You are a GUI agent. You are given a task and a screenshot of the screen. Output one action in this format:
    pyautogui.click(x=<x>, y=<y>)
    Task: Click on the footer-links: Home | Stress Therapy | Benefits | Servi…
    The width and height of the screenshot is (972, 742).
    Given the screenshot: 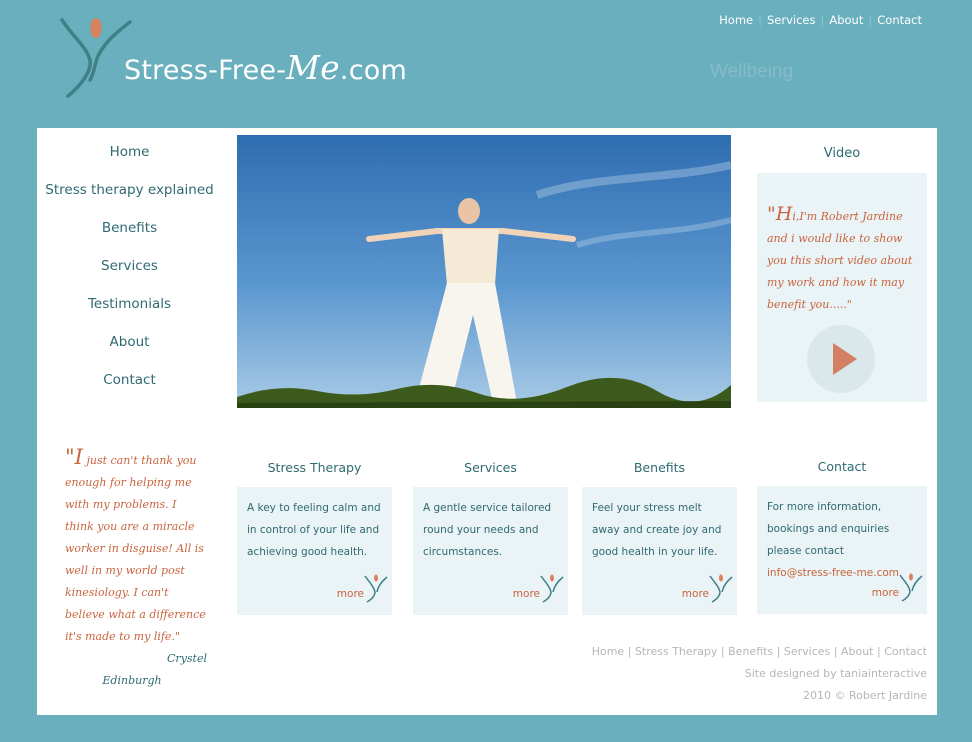 What is the action you would take?
    pyautogui.click(x=759, y=651)
    